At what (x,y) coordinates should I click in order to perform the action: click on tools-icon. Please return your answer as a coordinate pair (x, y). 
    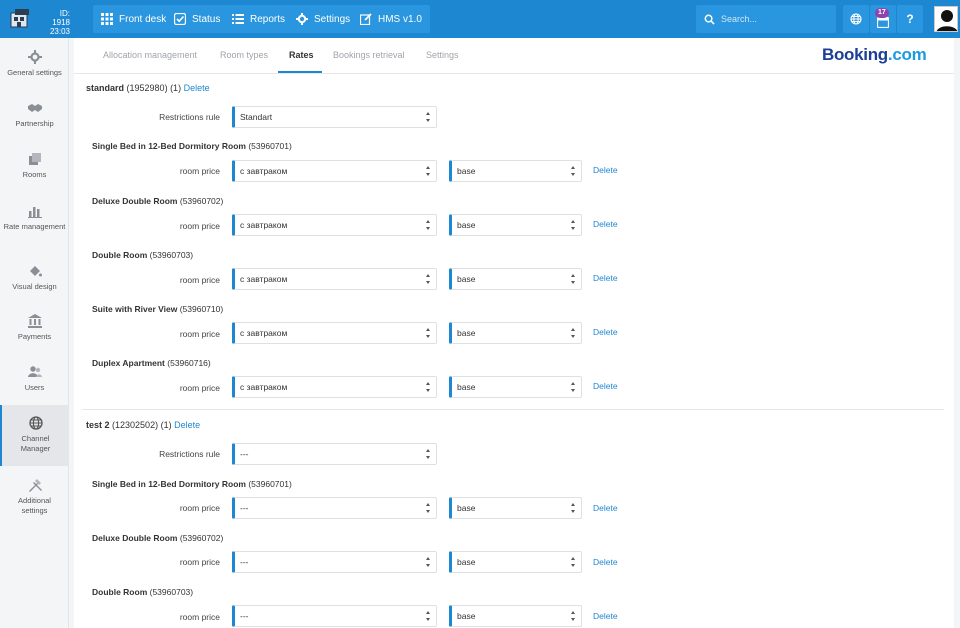
    Looking at the image, I should click on (35, 485).